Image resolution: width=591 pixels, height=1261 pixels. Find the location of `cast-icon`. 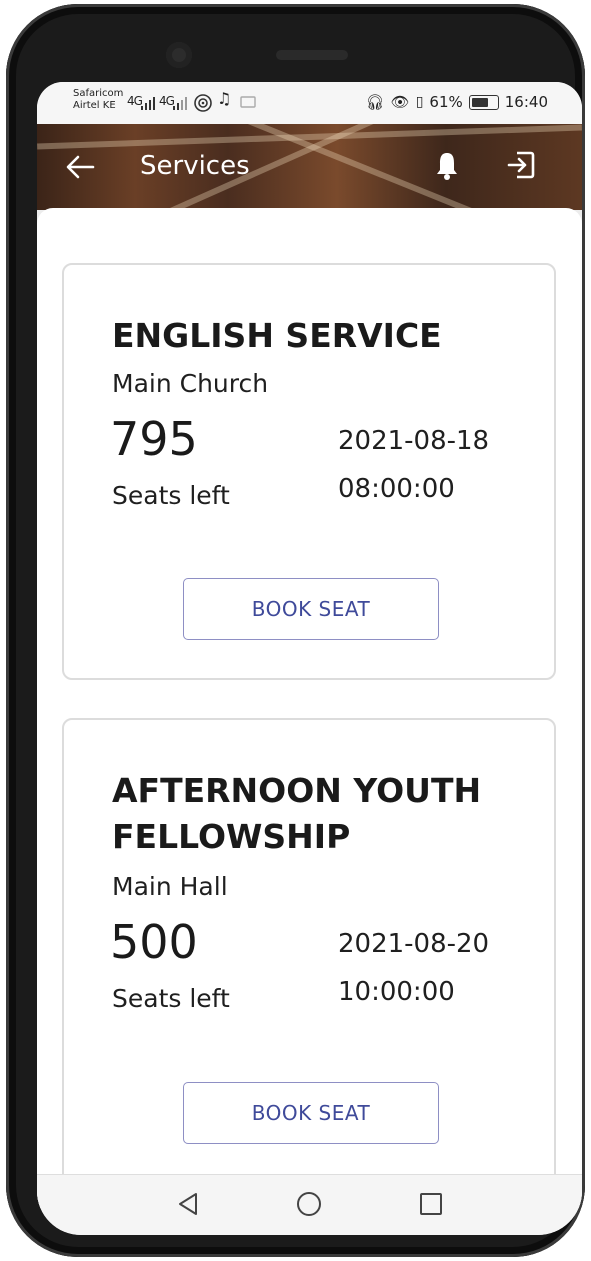

cast-icon is located at coordinates (248, 102).